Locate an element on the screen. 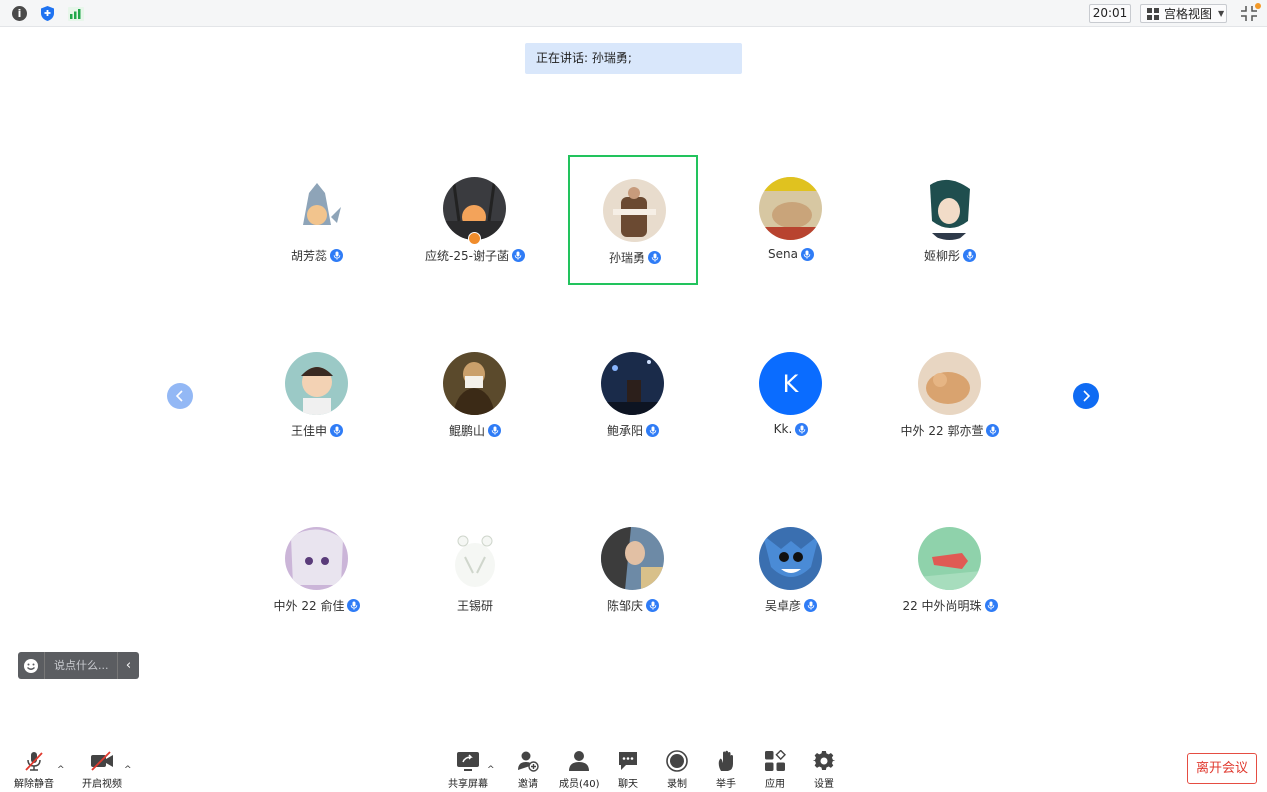 Image resolution: width=1267 pixels, height=792 pixels. participant-name-row: Kk. is located at coordinates (791, 429).